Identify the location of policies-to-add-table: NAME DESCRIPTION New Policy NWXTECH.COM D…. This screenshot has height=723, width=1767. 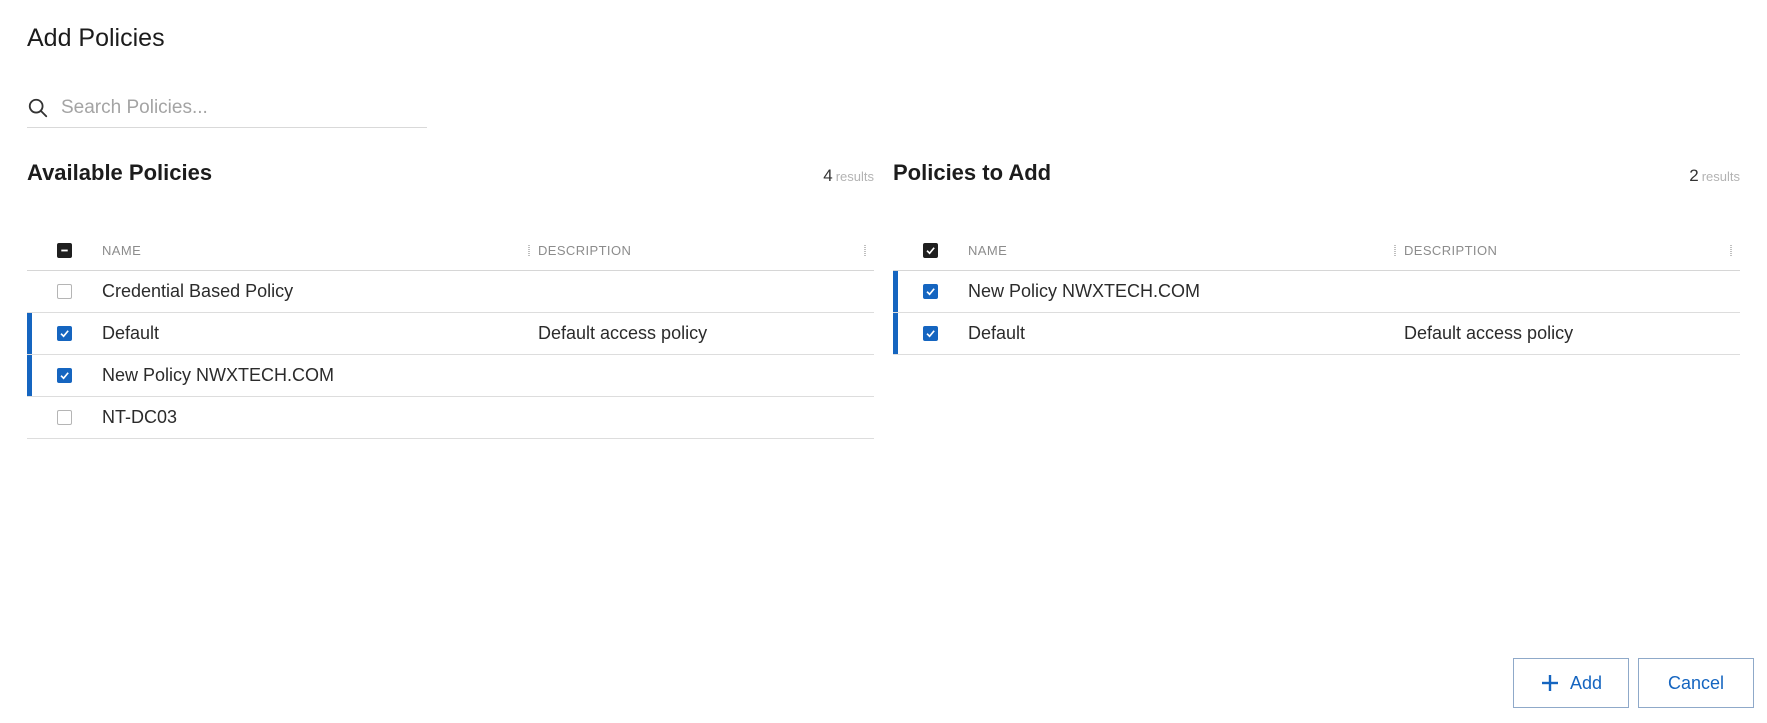
(1316, 292).